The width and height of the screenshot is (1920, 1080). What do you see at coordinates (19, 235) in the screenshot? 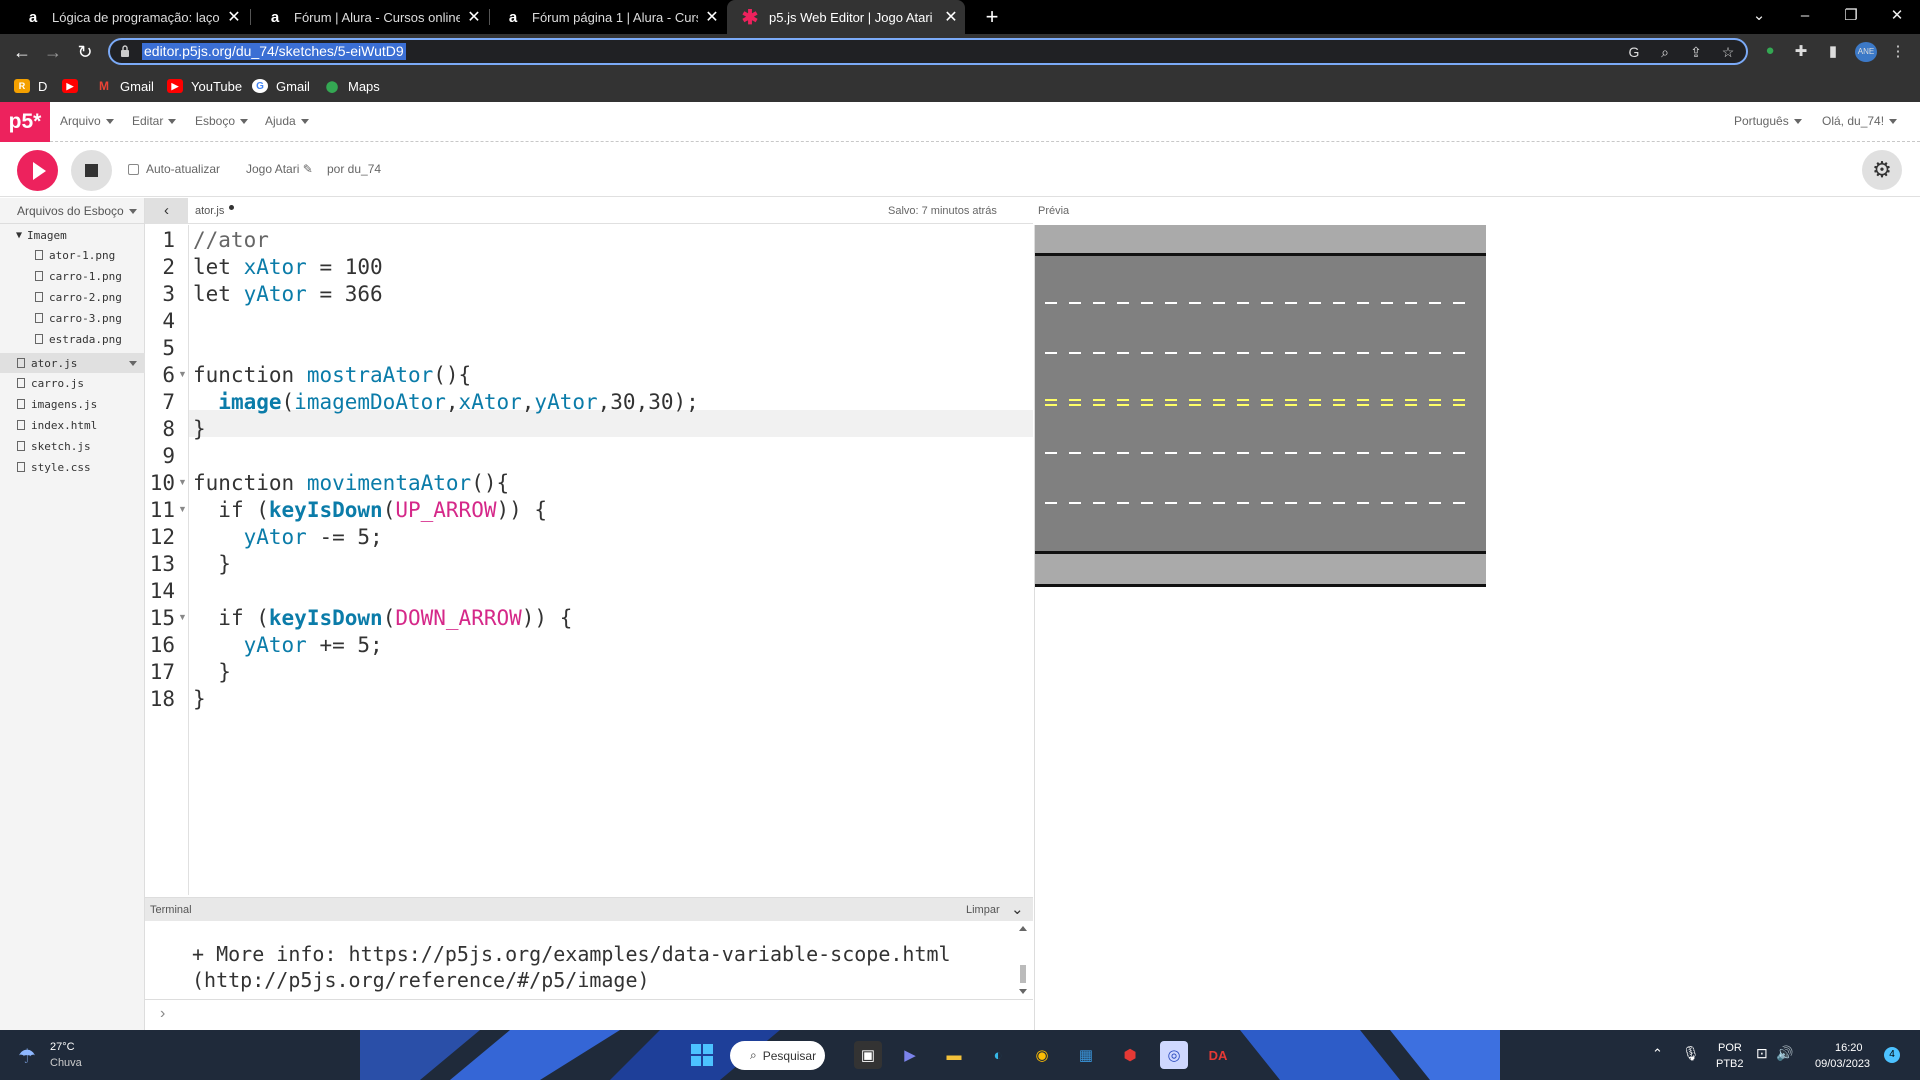
I see `folder-open-triangle-icon: ▼` at bounding box center [19, 235].